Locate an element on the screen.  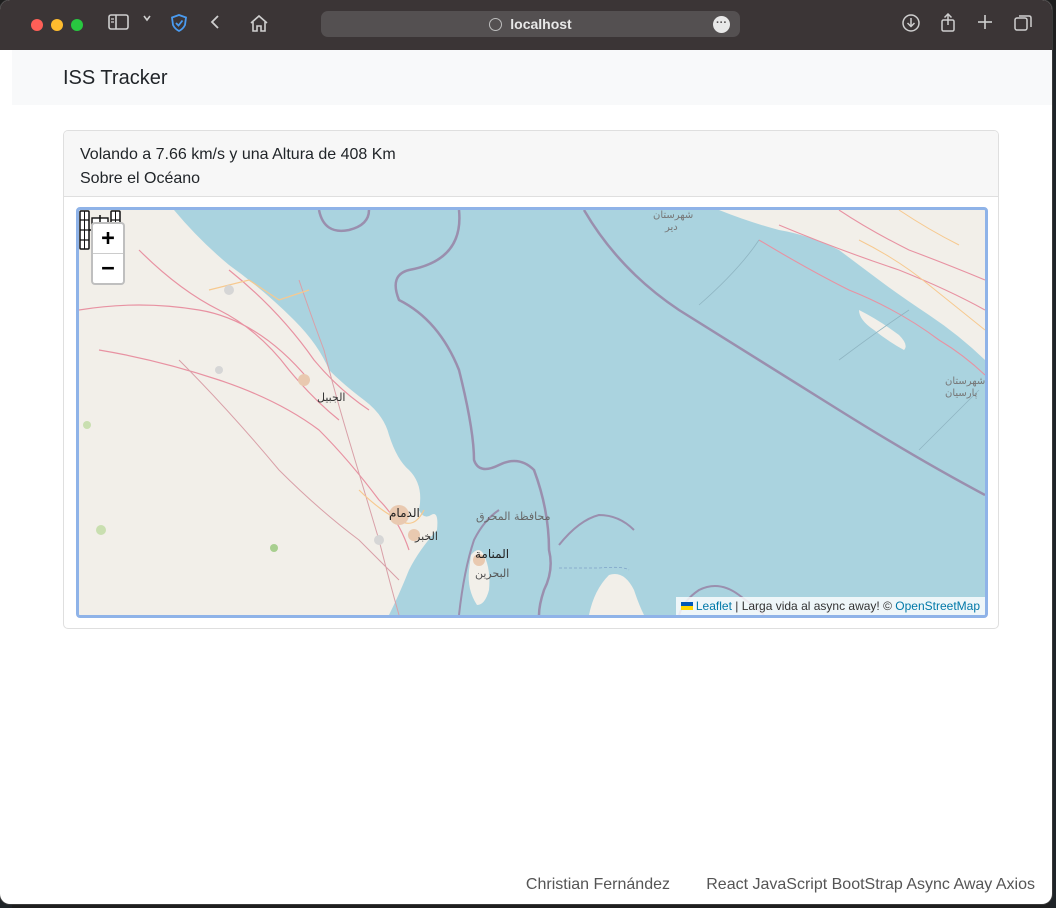
globe-icon is located at coordinates (496, 24).